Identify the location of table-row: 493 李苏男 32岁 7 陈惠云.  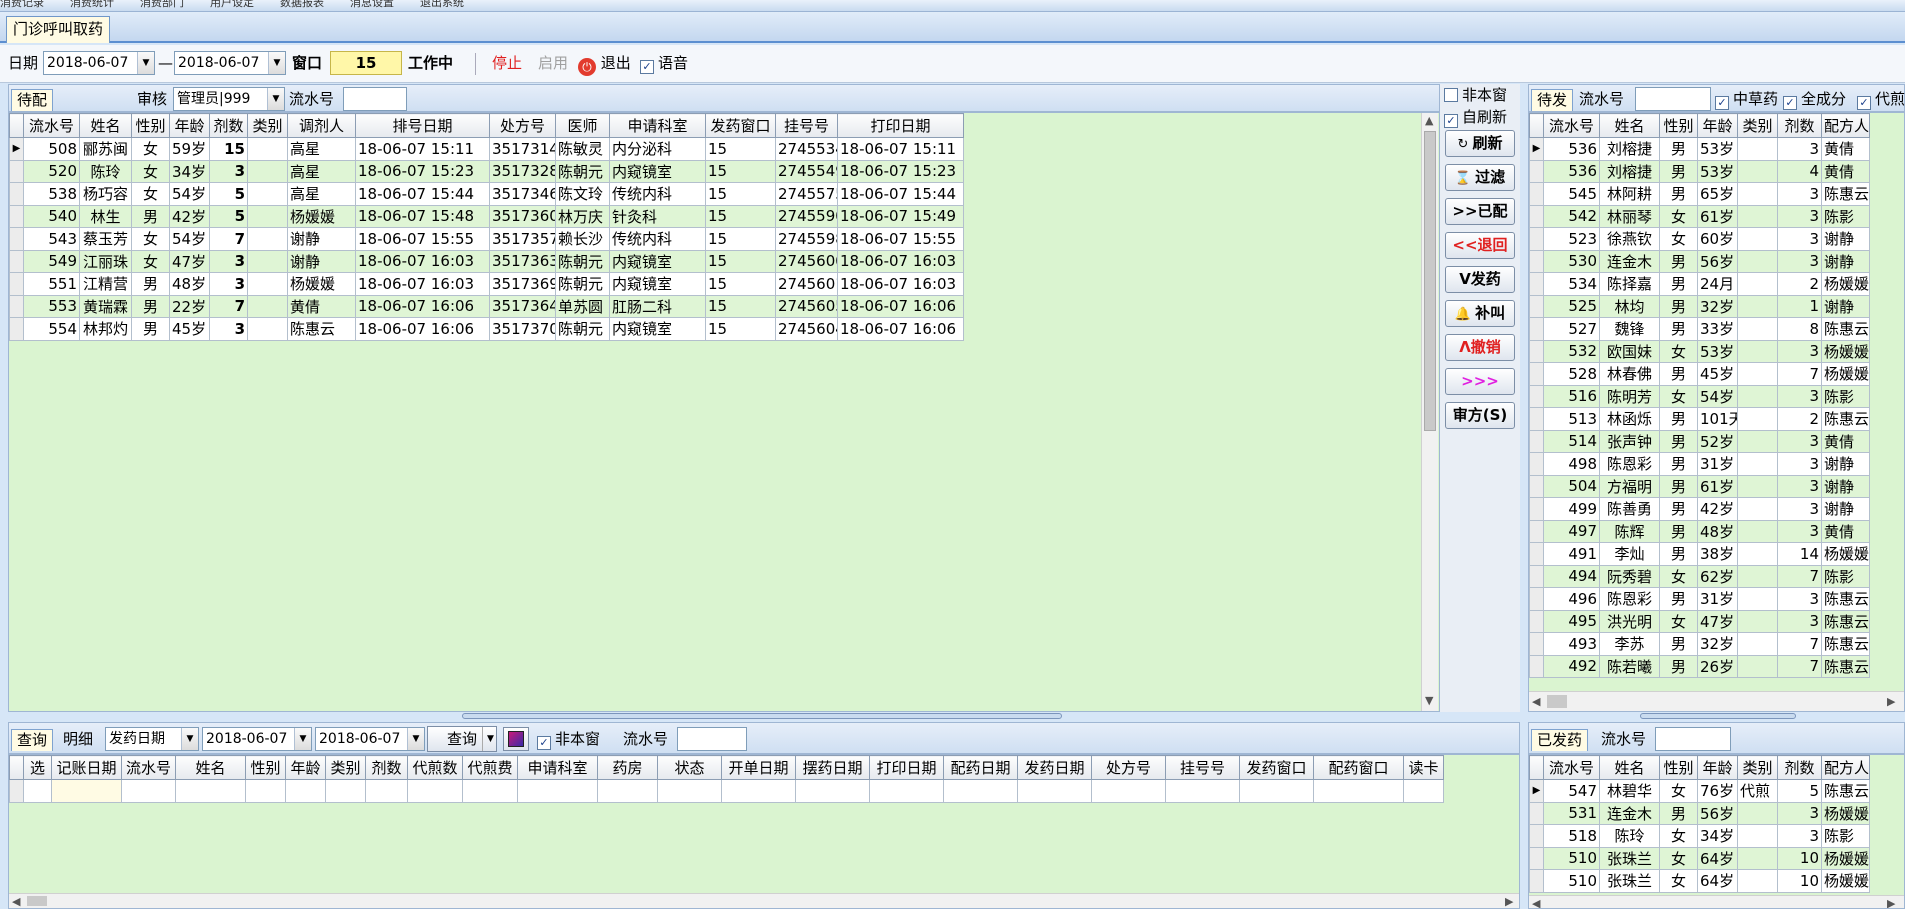
(1699, 644).